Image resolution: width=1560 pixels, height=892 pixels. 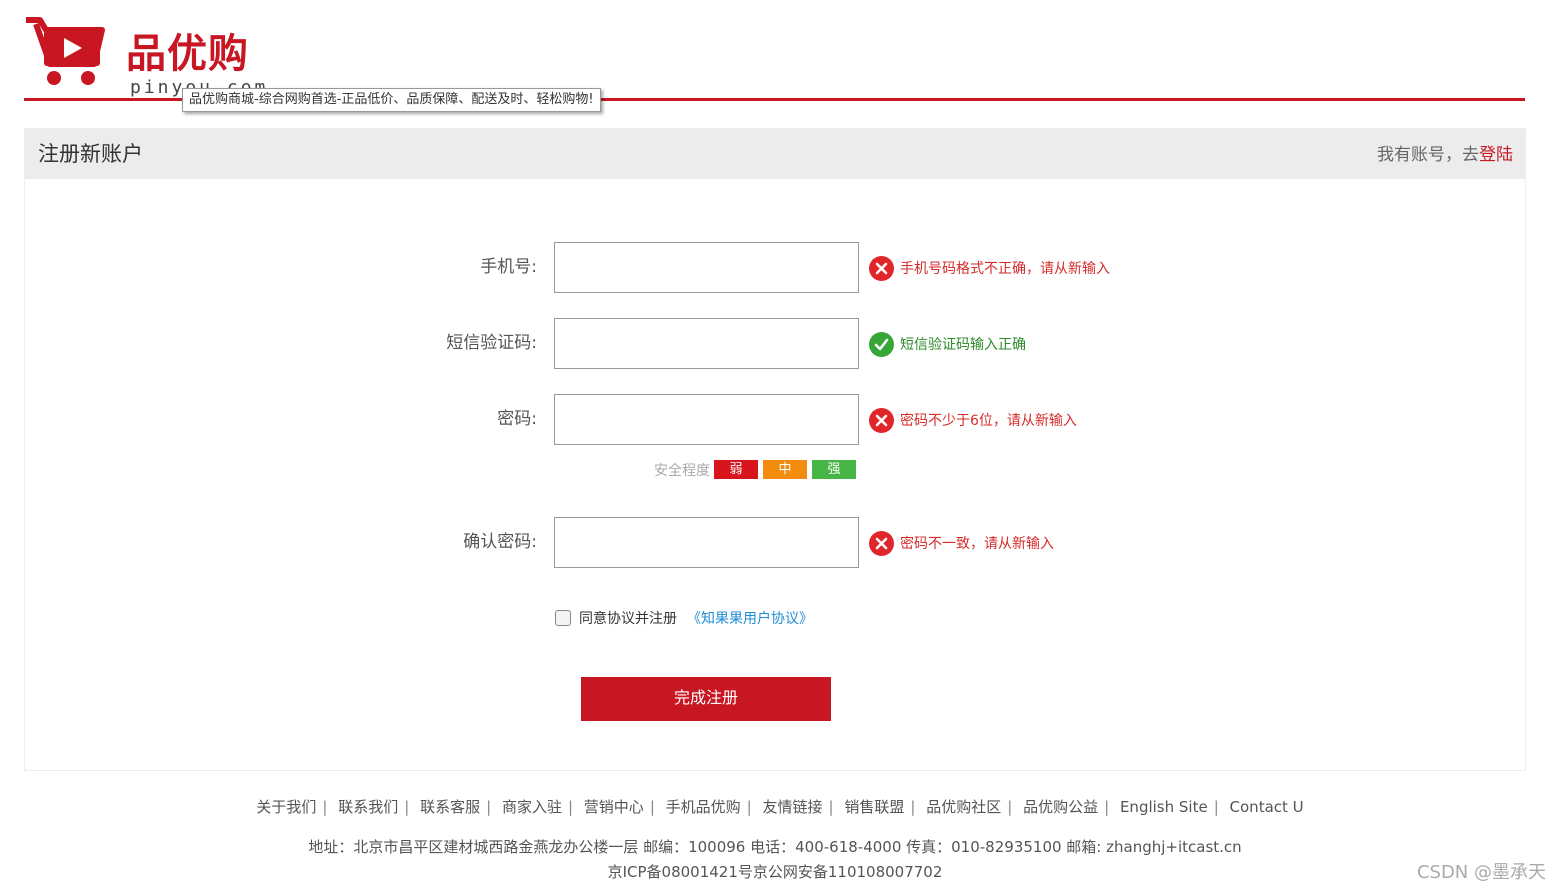 I want to click on login-prompt: 我有账号，去登陆, so click(x=1445, y=155).